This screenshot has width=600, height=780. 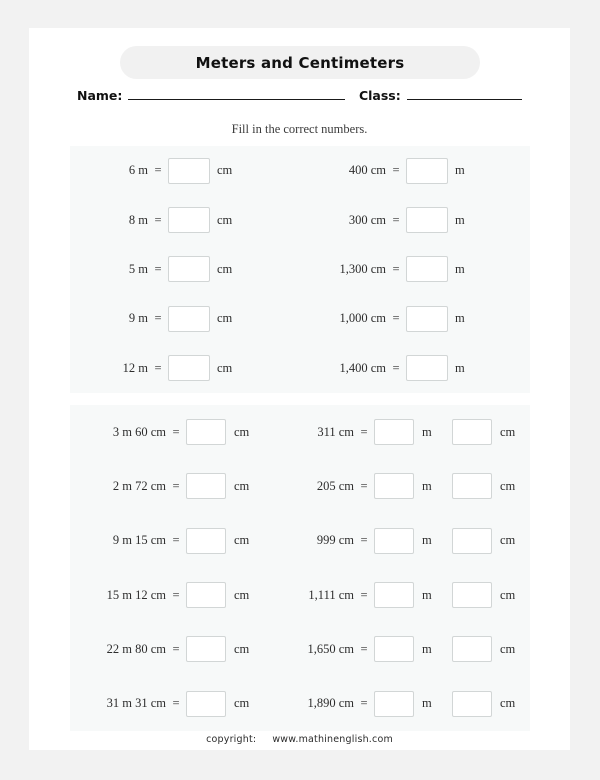 I want to click on instruction-text: Fill in the correct numbers., so click(x=299, y=129).